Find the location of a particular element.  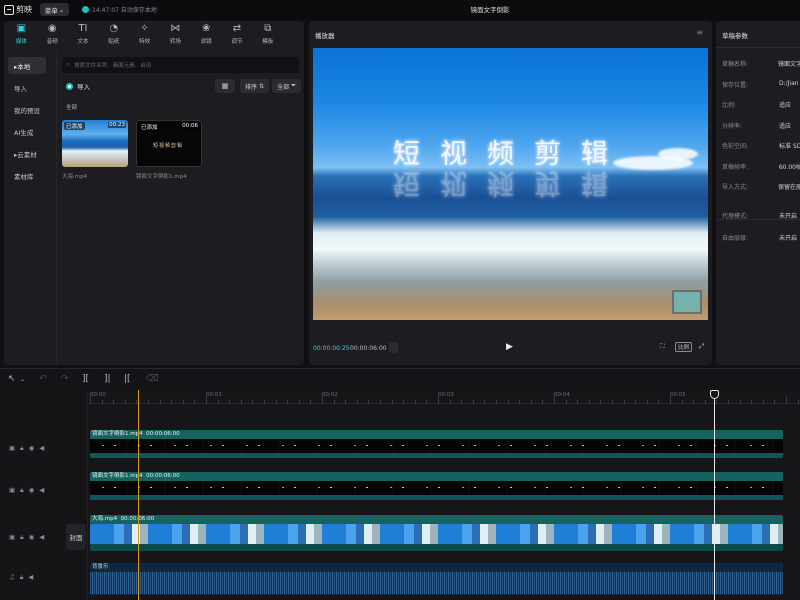

tab-filter: ❀ 滤镜 is located at coordinates (206, 34).